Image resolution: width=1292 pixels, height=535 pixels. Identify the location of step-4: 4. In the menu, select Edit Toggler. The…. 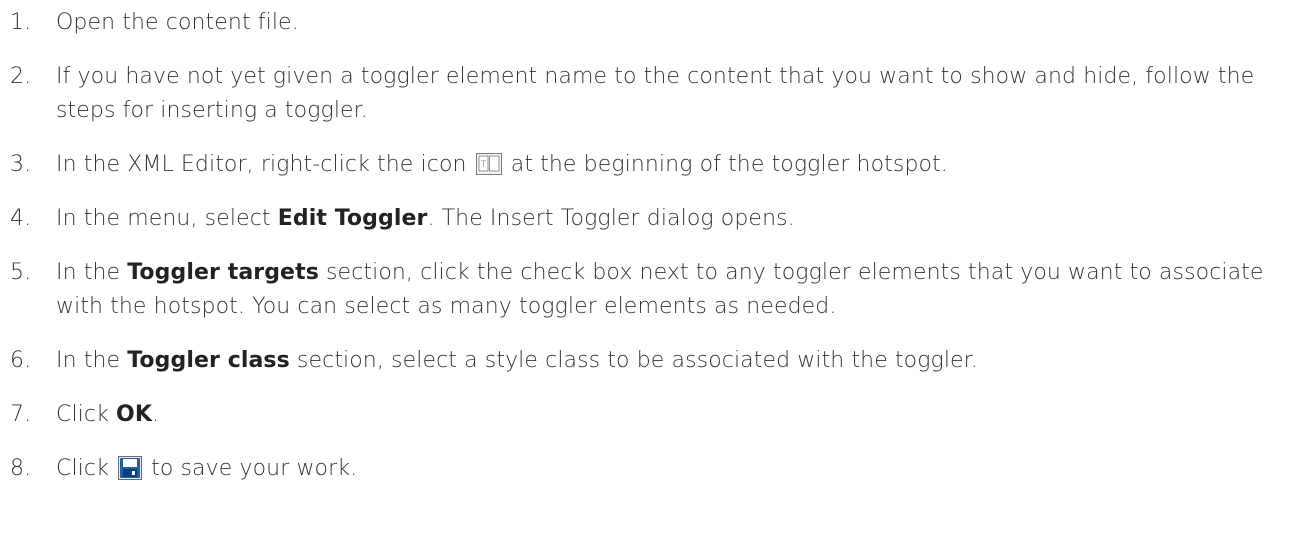
(646, 219).